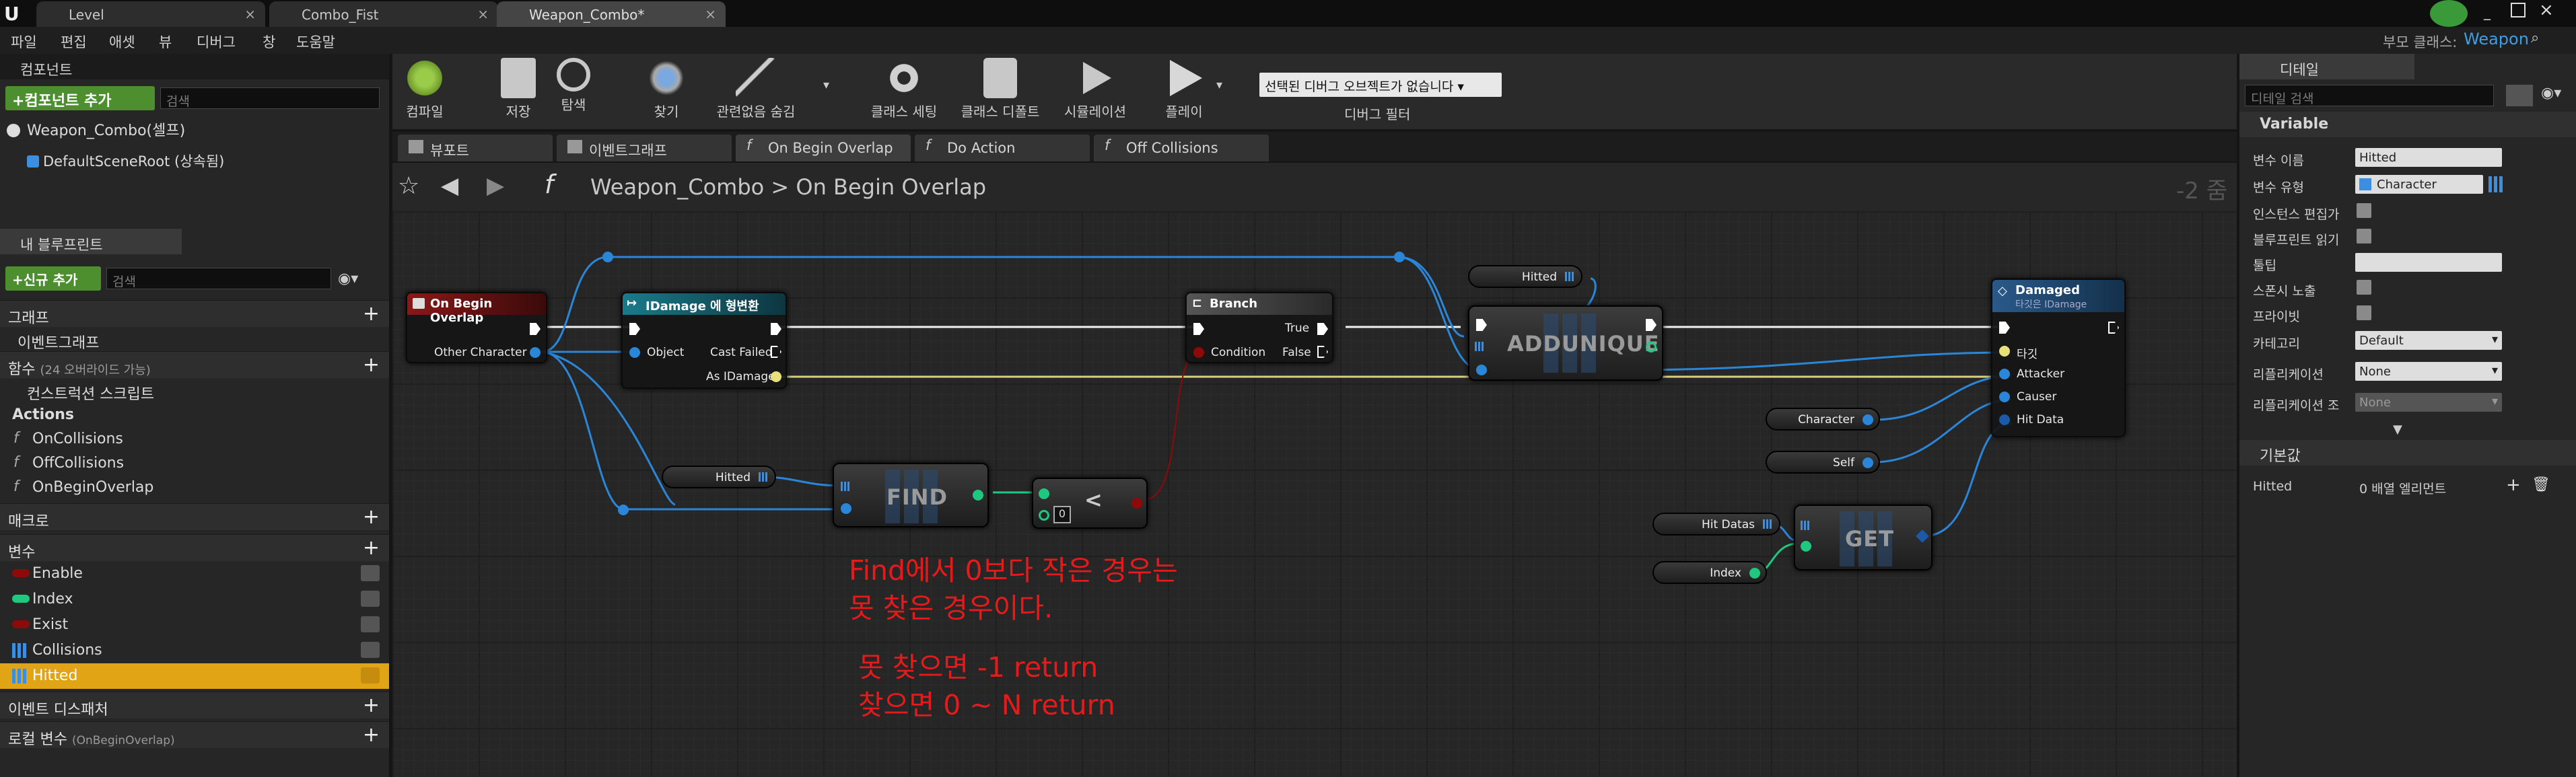 This screenshot has height=777, width=2576. I want to click on favorite-star-icon: ☆, so click(408, 186).